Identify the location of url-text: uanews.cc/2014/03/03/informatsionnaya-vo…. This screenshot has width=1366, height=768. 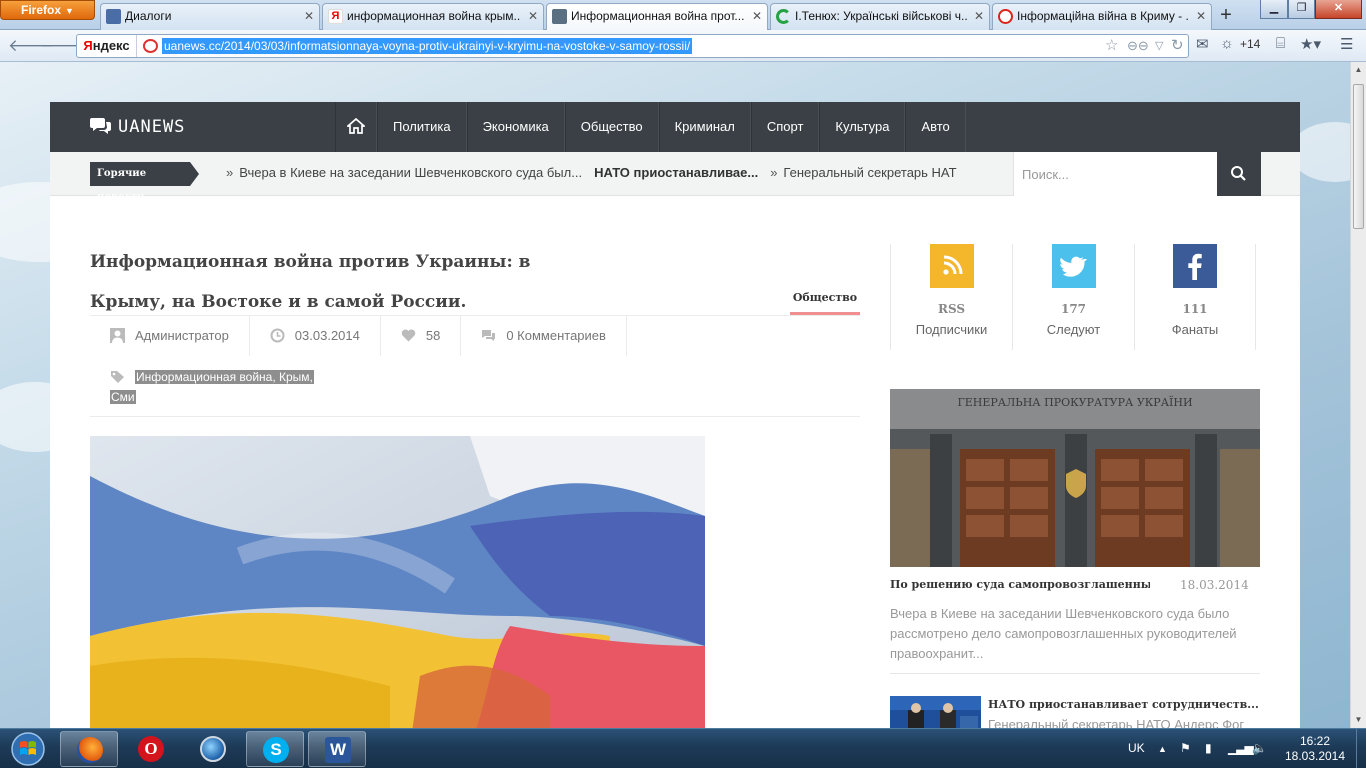
(427, 46).